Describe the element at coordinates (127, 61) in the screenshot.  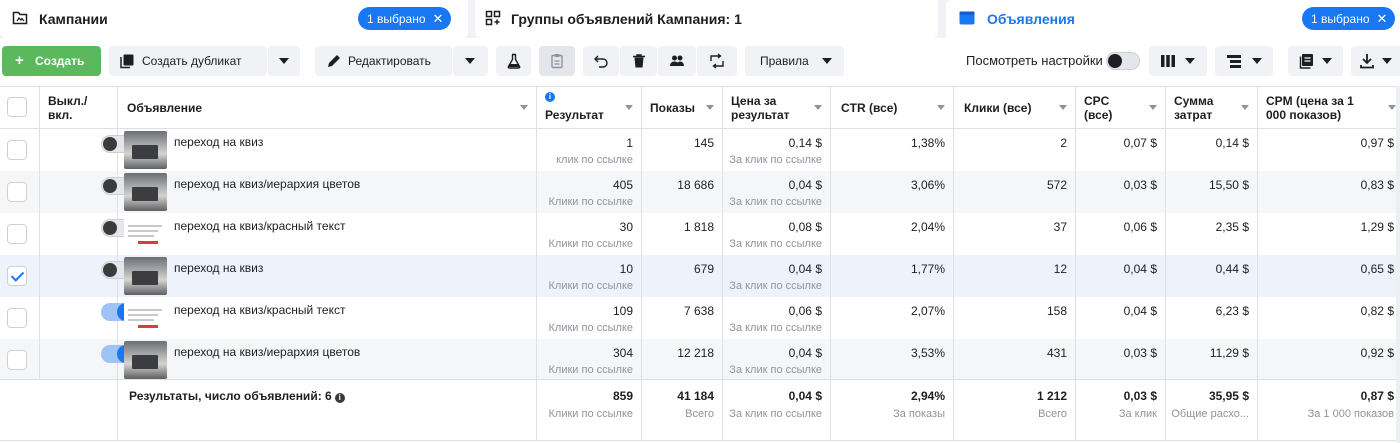
I see `copy-icon` at that location.